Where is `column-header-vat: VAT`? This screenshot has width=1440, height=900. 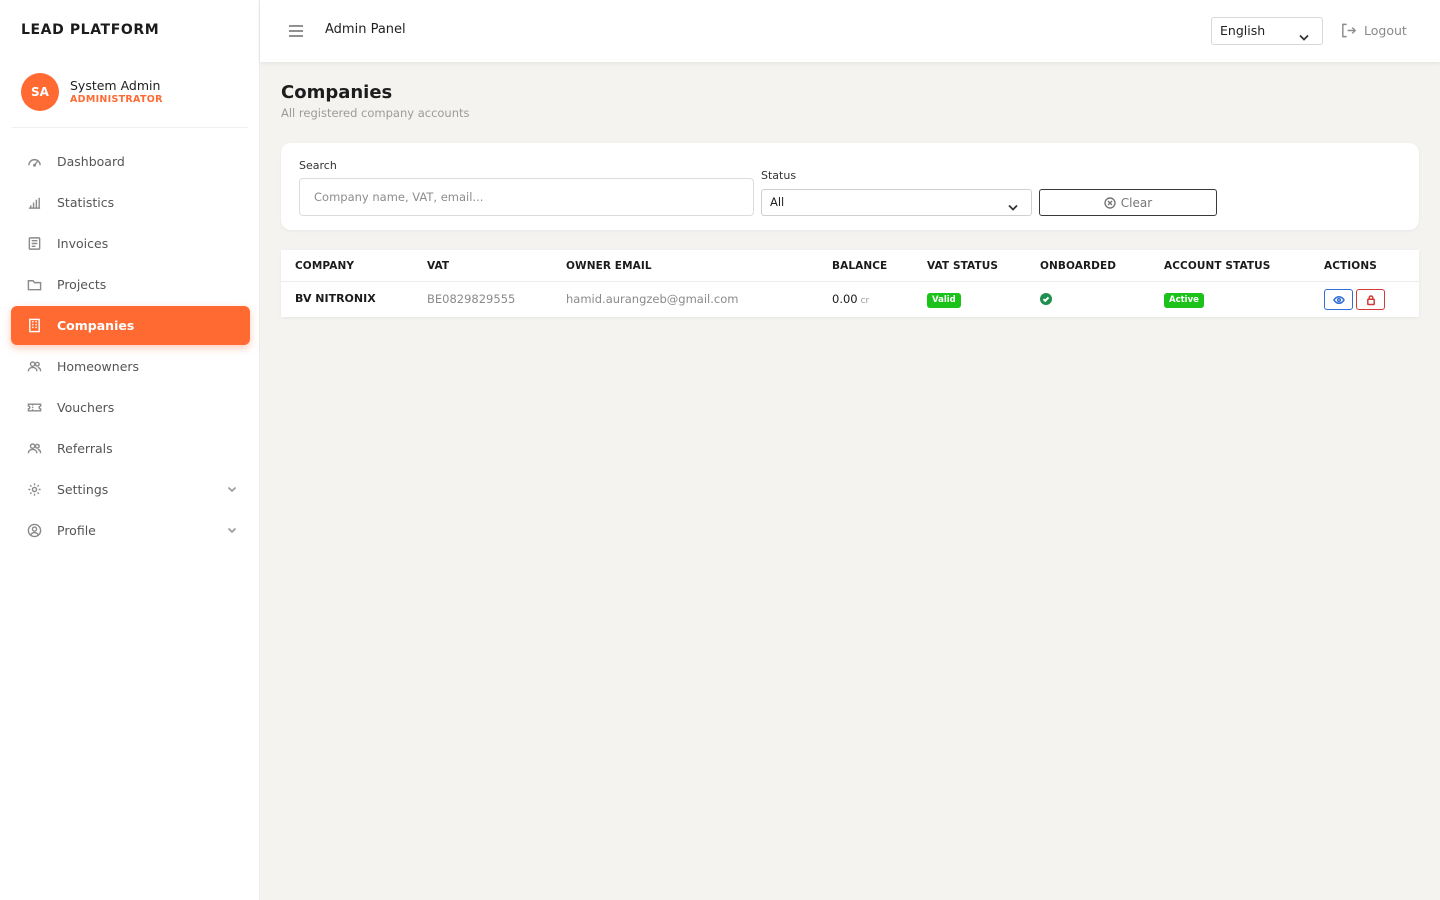 column-header-vat: VAT is located at coordinates (438, 266).